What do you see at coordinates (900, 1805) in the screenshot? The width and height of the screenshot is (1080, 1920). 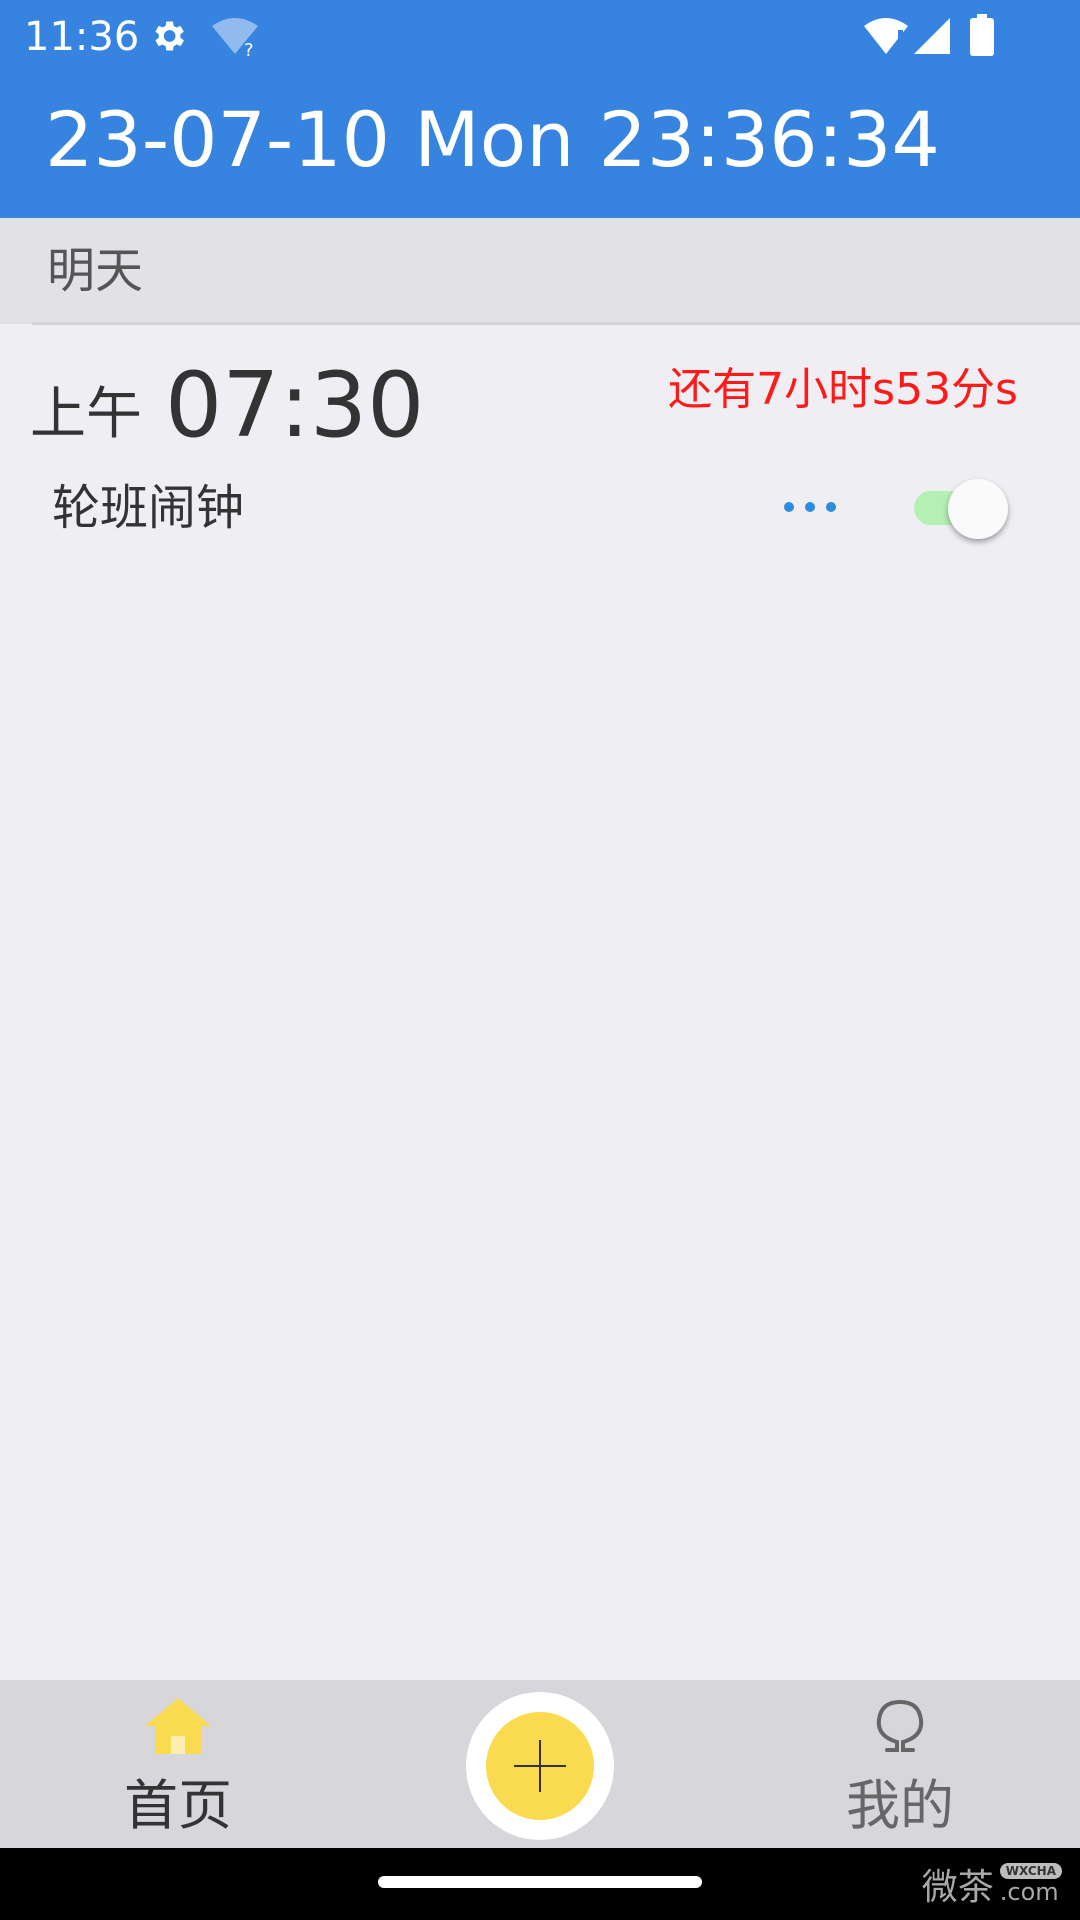 I see `nav-mine-label: 我的` at bounding box center [900, 1805].